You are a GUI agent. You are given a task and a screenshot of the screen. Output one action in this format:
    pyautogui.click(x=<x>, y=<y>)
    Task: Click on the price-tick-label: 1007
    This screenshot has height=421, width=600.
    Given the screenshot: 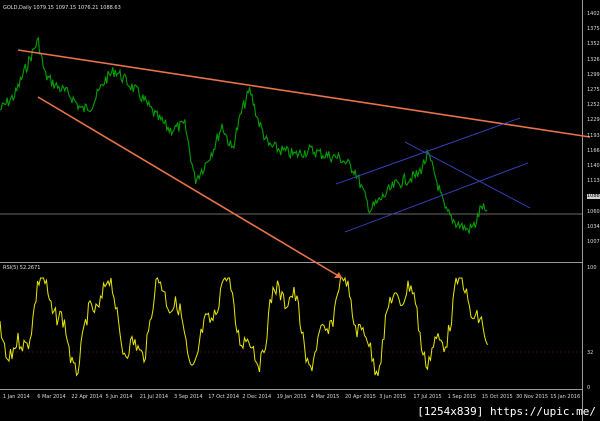 What is the action you would take?
    pyautogui.click(x=593, y=242)
    